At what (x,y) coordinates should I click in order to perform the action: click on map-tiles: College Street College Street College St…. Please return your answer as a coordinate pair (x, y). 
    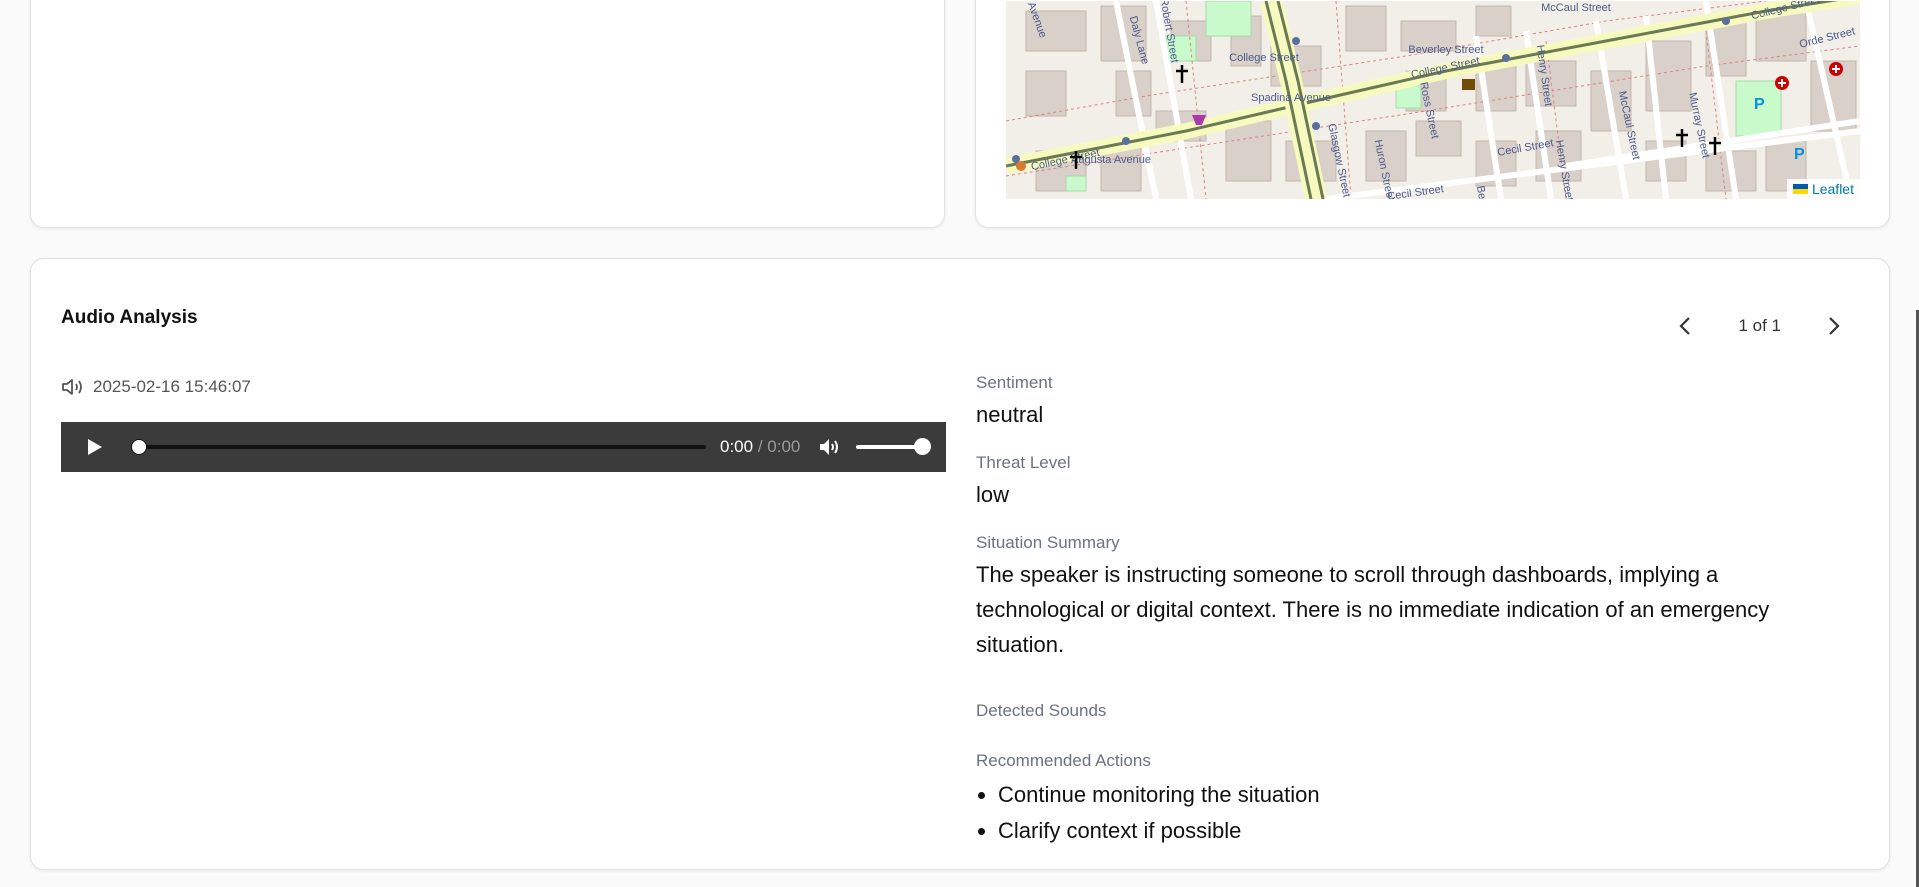
    Looking at the image, I should click on (1433, 100).